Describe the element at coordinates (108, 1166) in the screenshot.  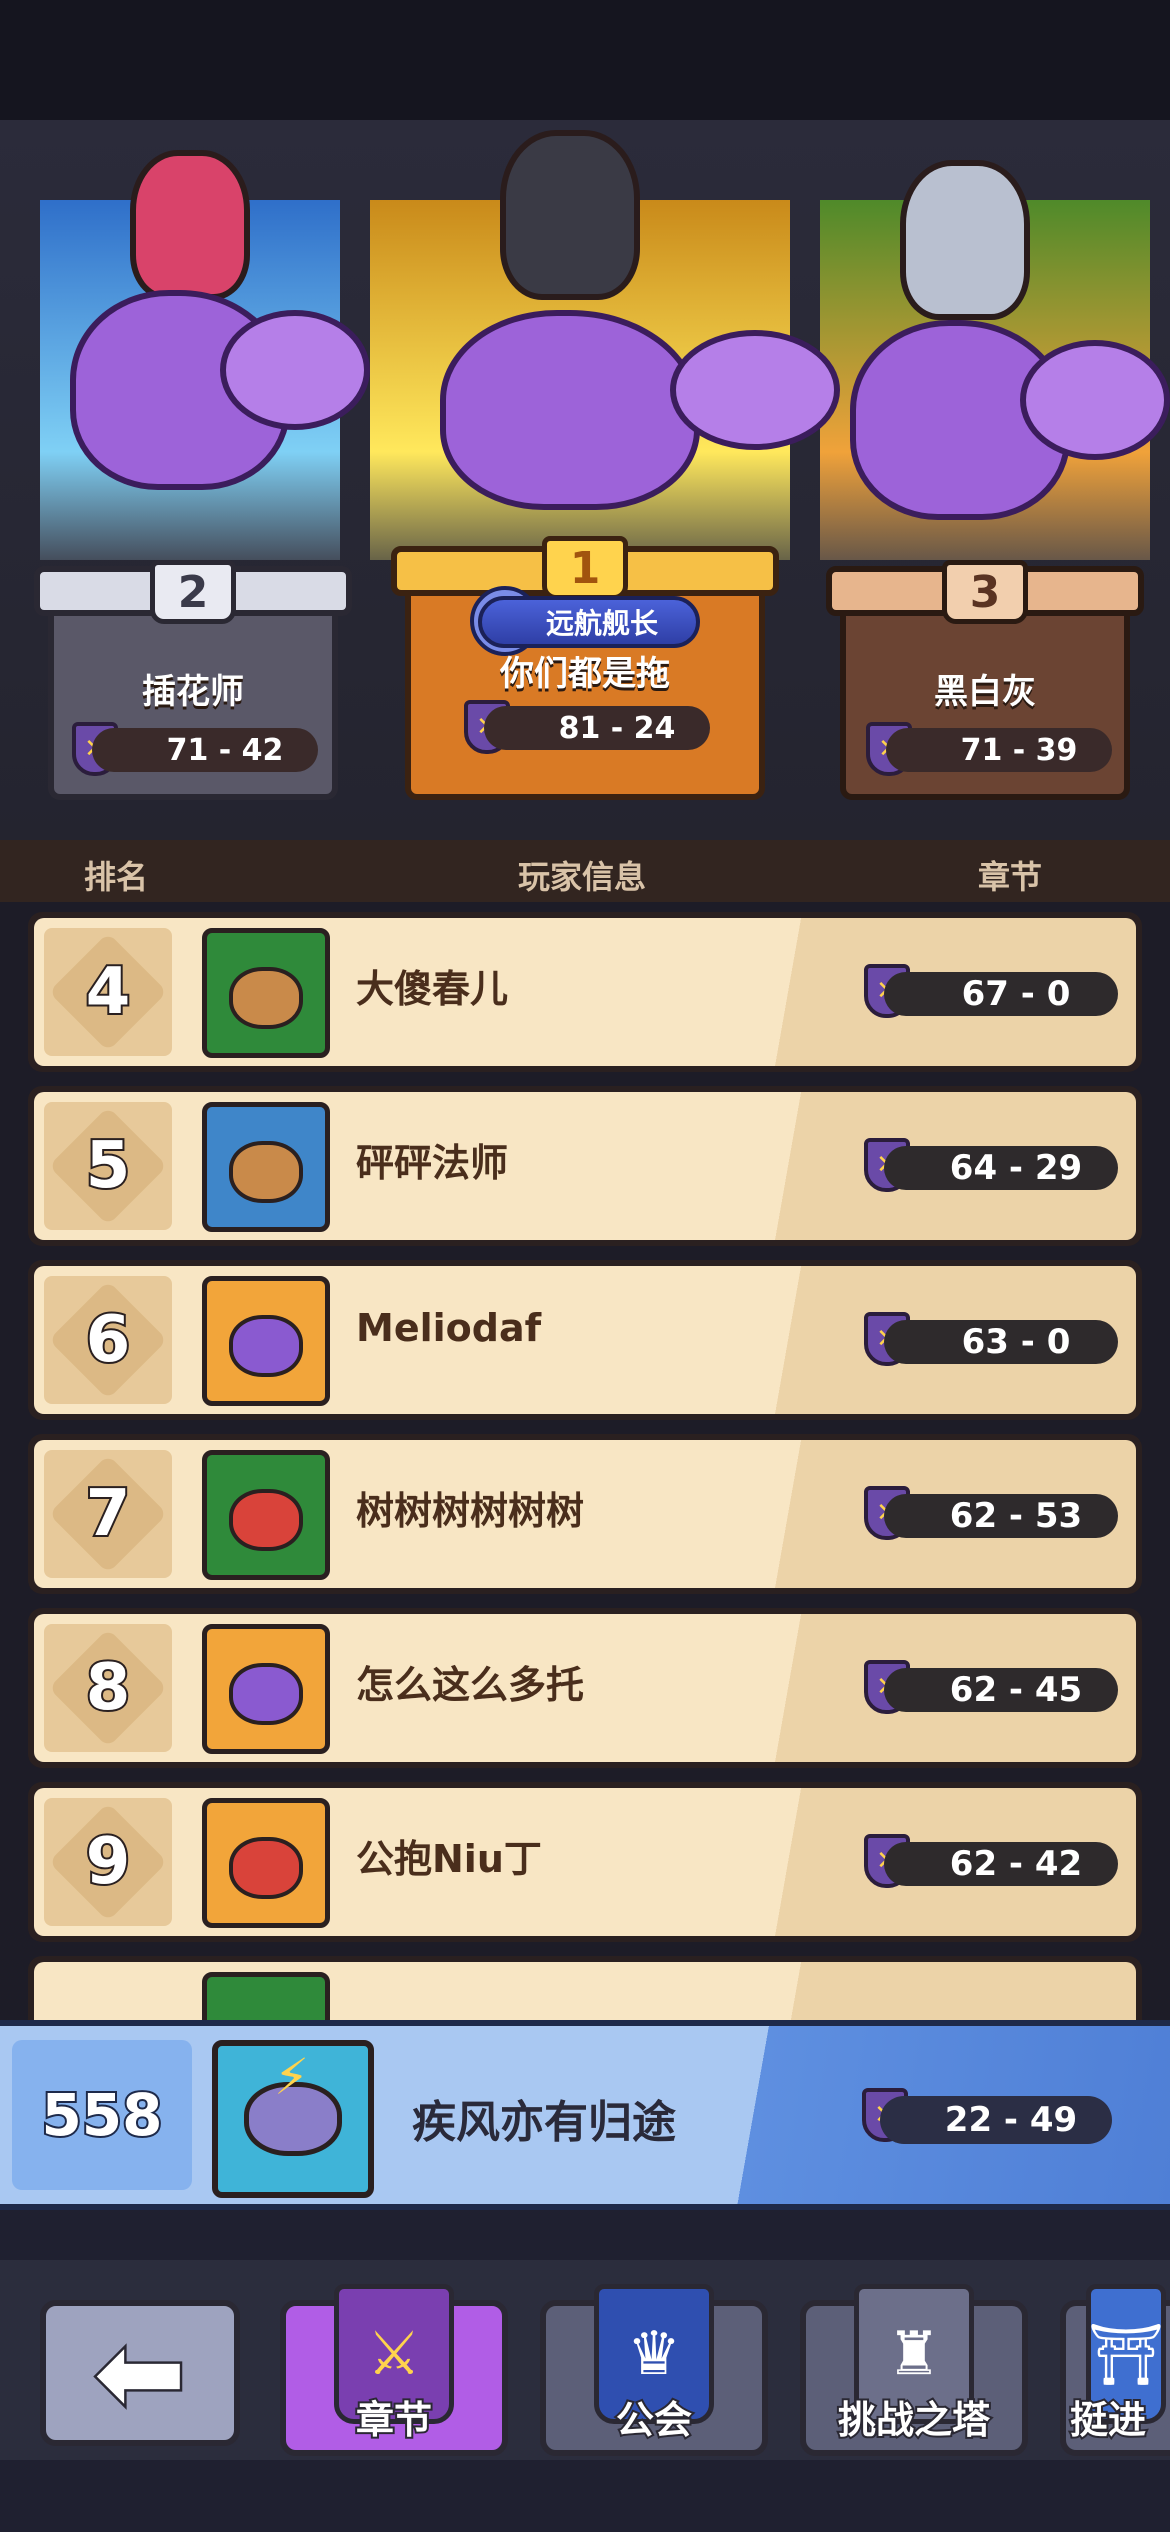
I see `rank-number: 5` at that location.